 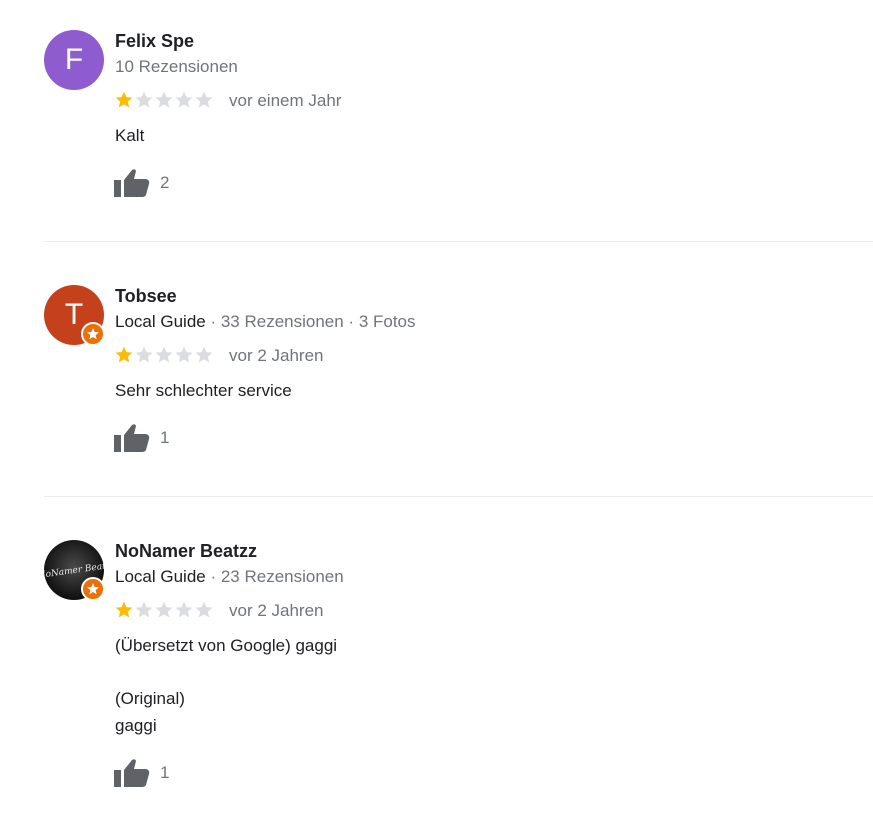 What do you see at coordinates (203, 390) in the screenshot?
I see `review-text: Sehr schlechter service` at bounding box center [203, 390].